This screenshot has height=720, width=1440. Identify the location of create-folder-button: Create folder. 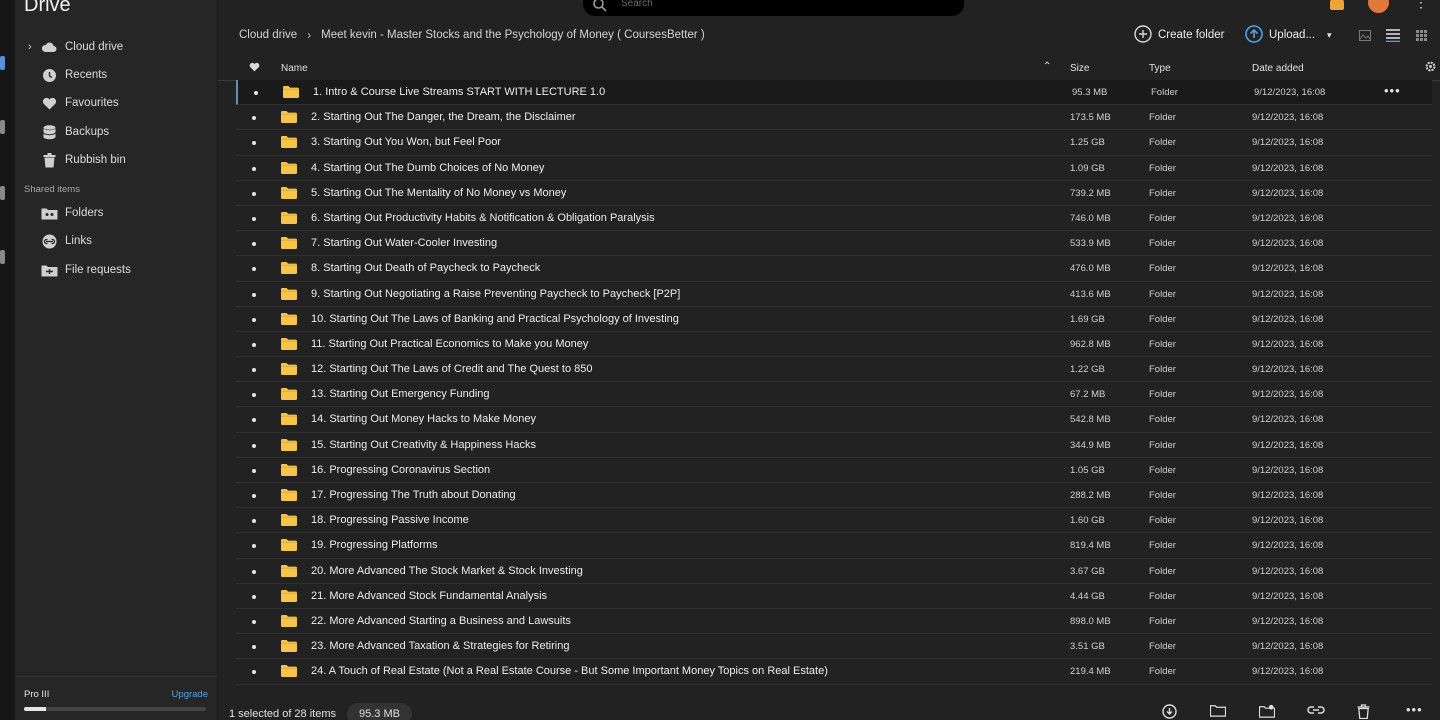
(1179, 34).